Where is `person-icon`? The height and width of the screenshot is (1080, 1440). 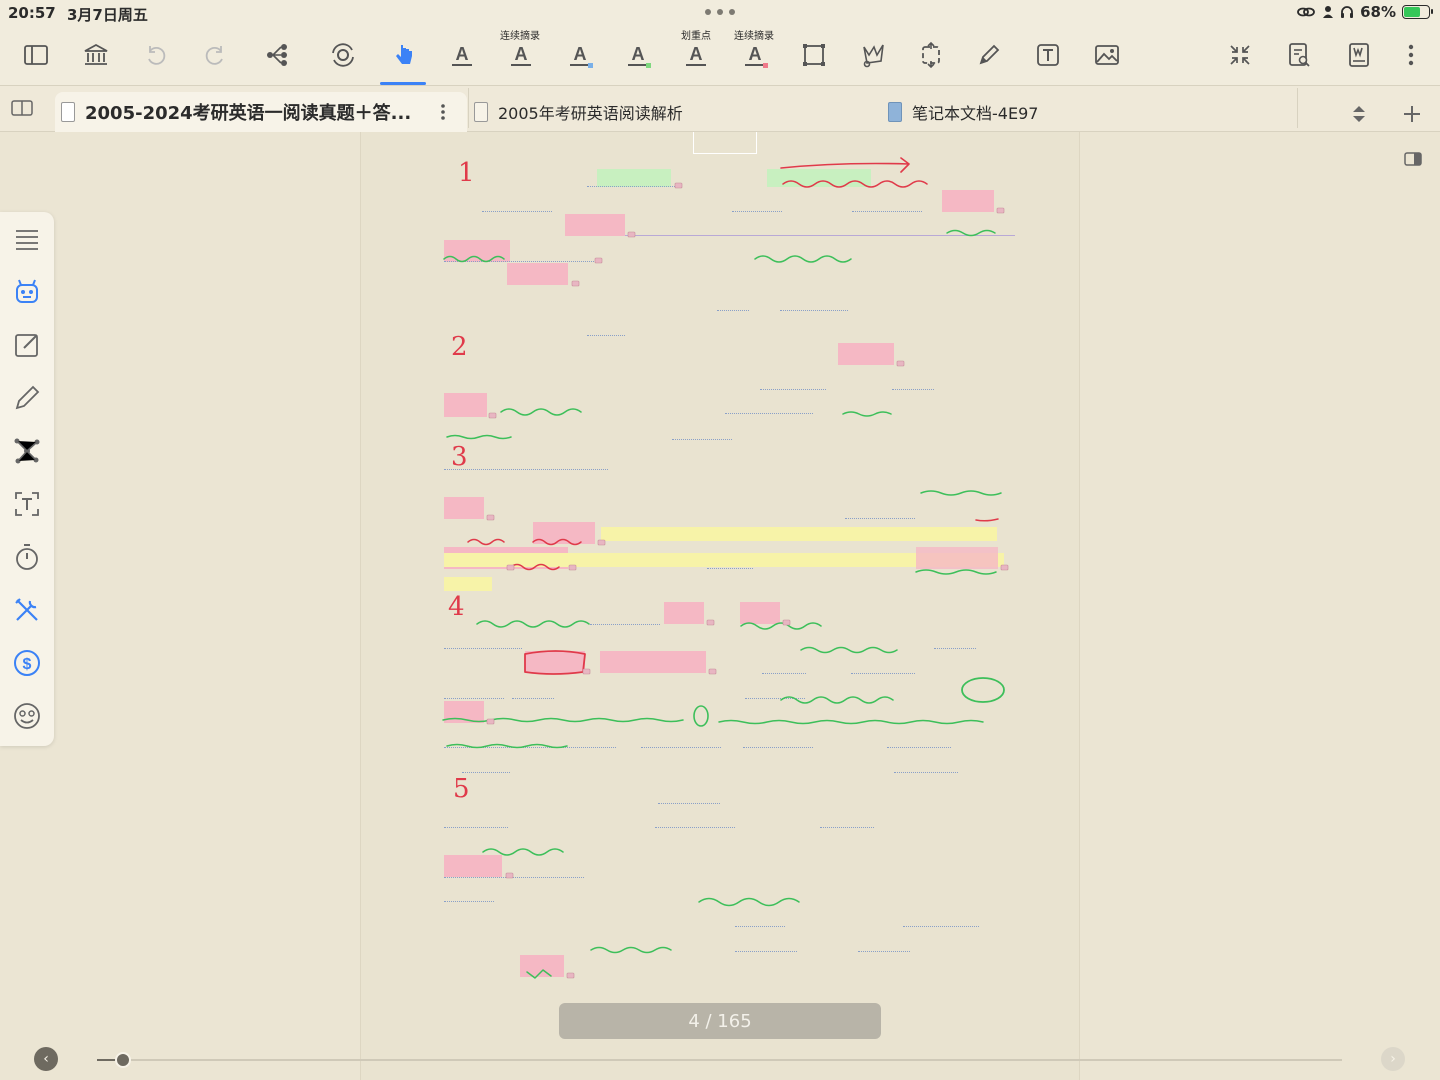 person-icon is located at coordinates (1328, 12).